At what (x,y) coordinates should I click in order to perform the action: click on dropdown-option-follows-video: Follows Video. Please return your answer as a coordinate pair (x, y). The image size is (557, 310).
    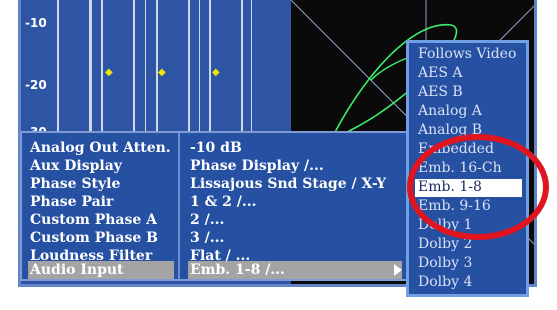
    Looking at the image, I should click on (468, 55).